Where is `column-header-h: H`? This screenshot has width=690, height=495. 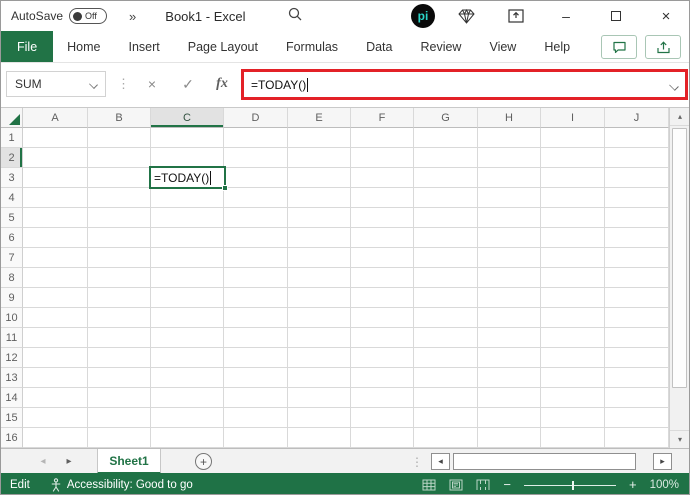 column-header-h: H is located at coordinates (509, 118).